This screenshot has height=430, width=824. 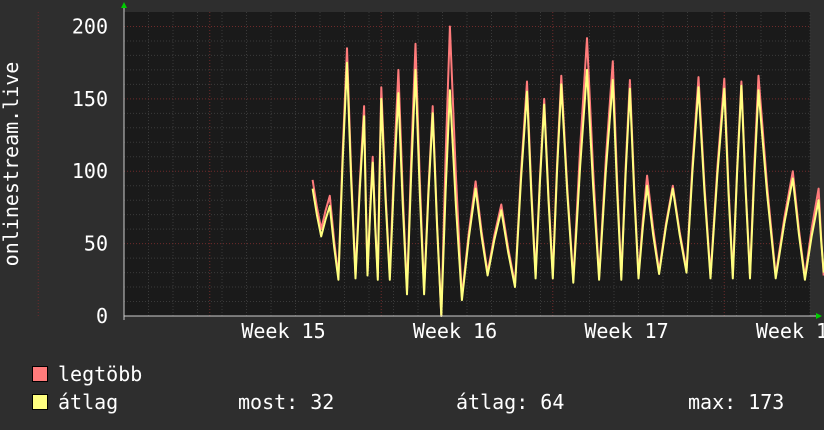 What do you see at coordinates (11, 164) in the screenshot?
I see `y-axis-label: onlinestream.live` at bounding box center [11, 164].